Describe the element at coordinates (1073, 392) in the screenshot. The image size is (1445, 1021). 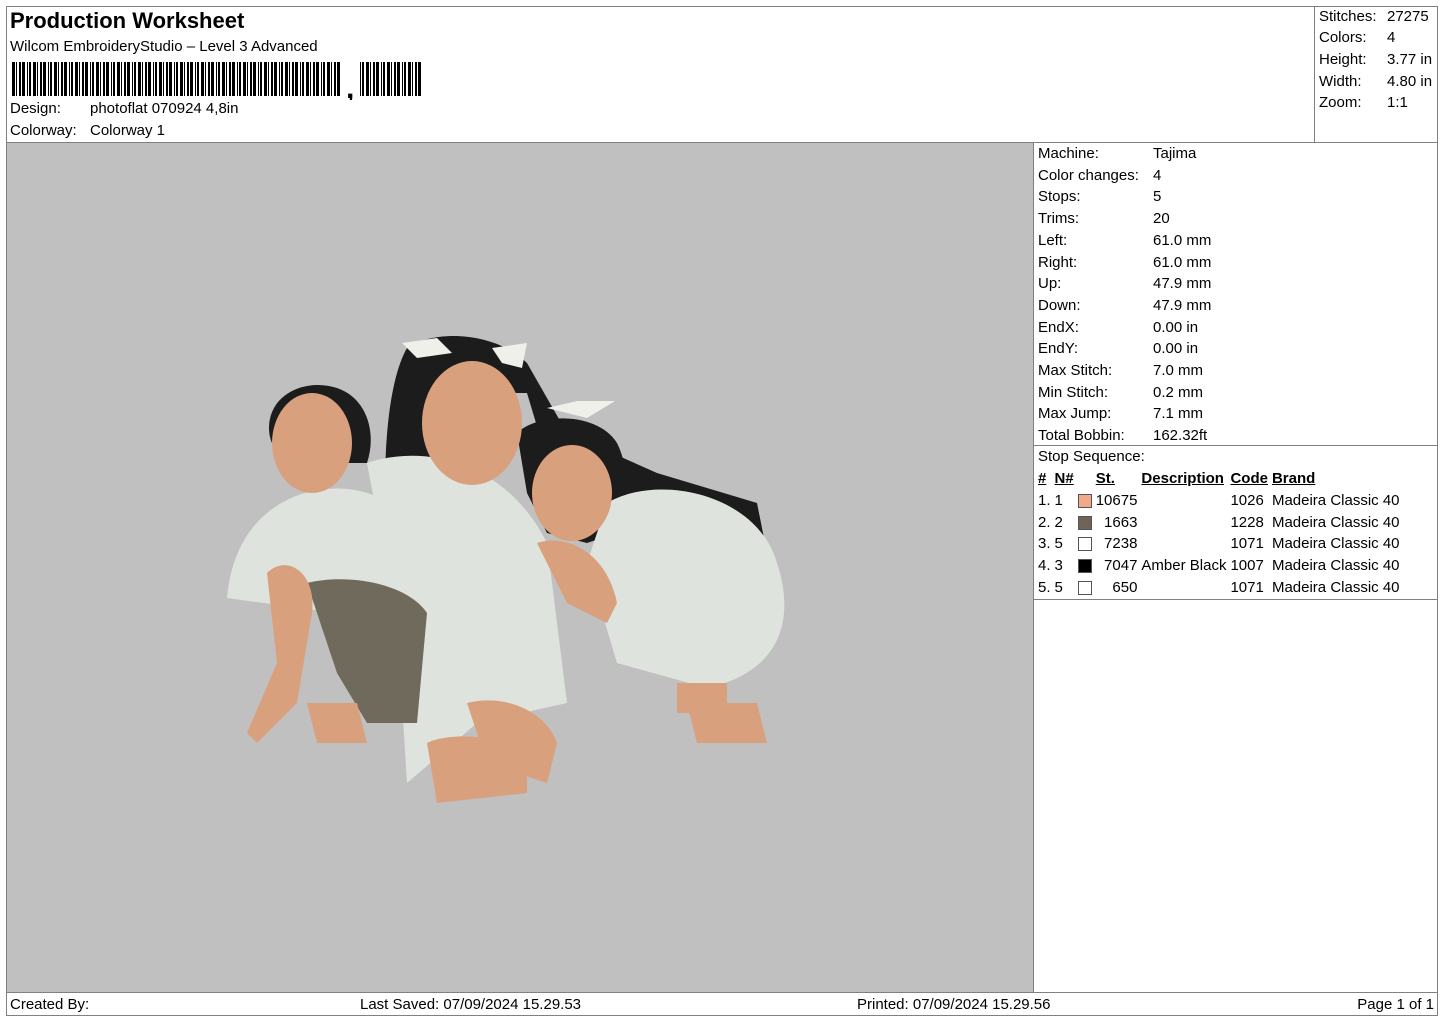
I see `info-label: Min Stitch:` at that location.